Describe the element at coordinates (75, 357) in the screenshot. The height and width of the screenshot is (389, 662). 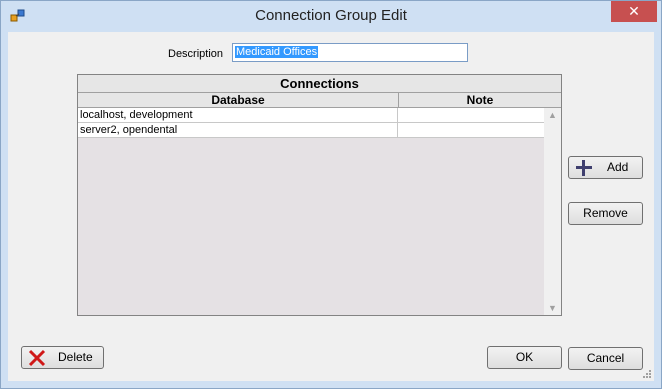
I see `delete-button-label: Delete` at that location.